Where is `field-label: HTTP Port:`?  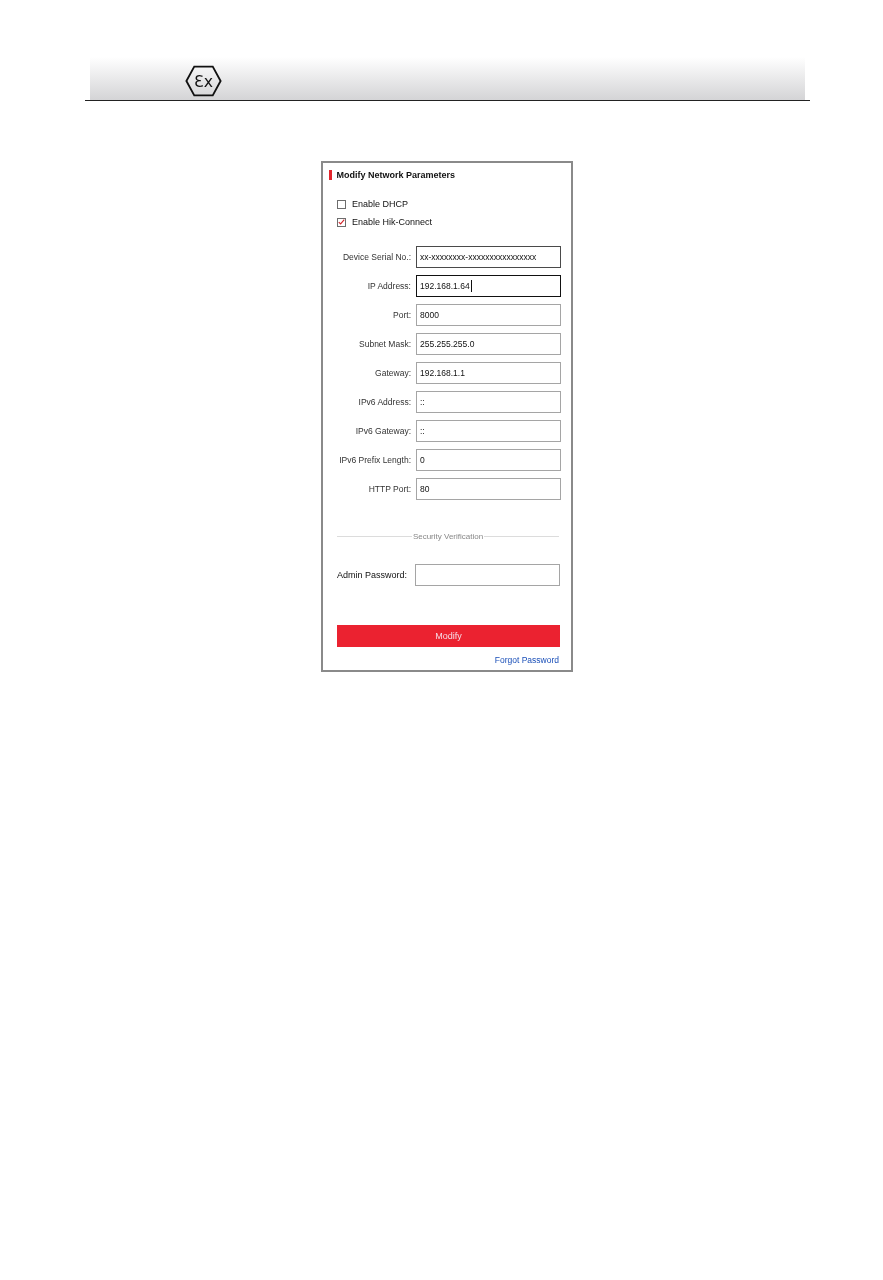 field-label: HTTP Port: is located at coordinates (389, 489).